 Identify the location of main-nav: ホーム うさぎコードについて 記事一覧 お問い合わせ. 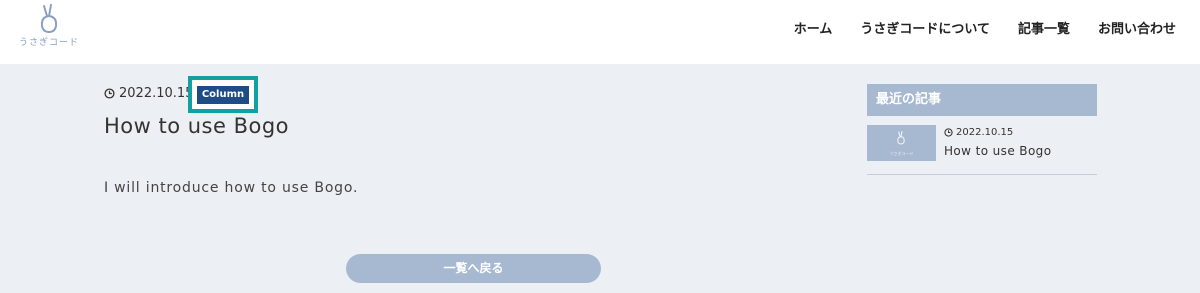
(985, 30).